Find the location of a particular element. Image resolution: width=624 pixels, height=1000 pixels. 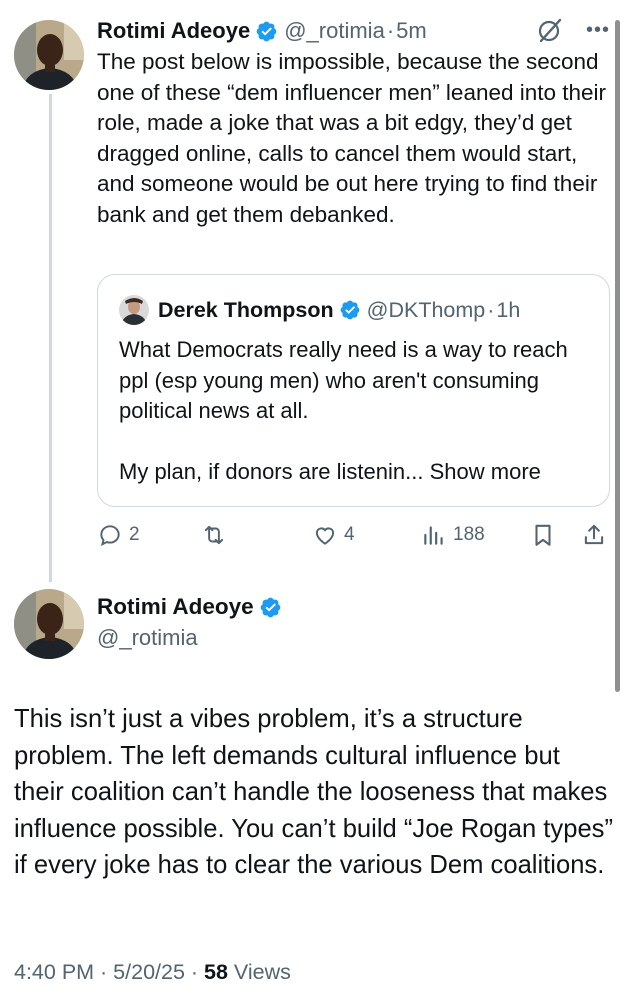

scrollbar is located at coordinates (617, 356).